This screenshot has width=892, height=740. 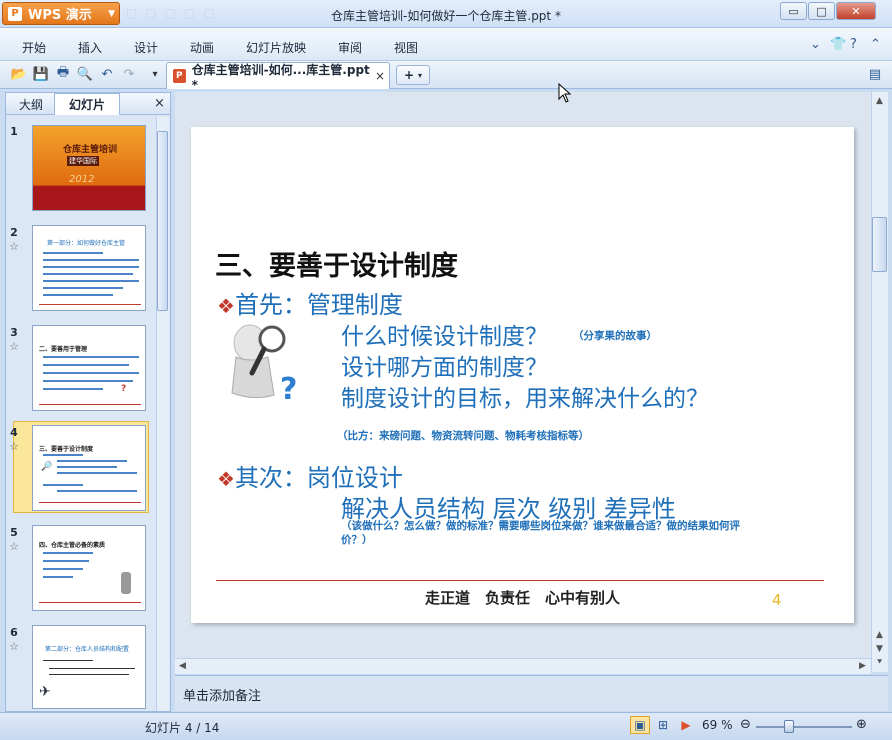 What do you see at coordinates (853, 44) in the screenshot?
I see `help-icon: ?` at bounding box center [853, 44].